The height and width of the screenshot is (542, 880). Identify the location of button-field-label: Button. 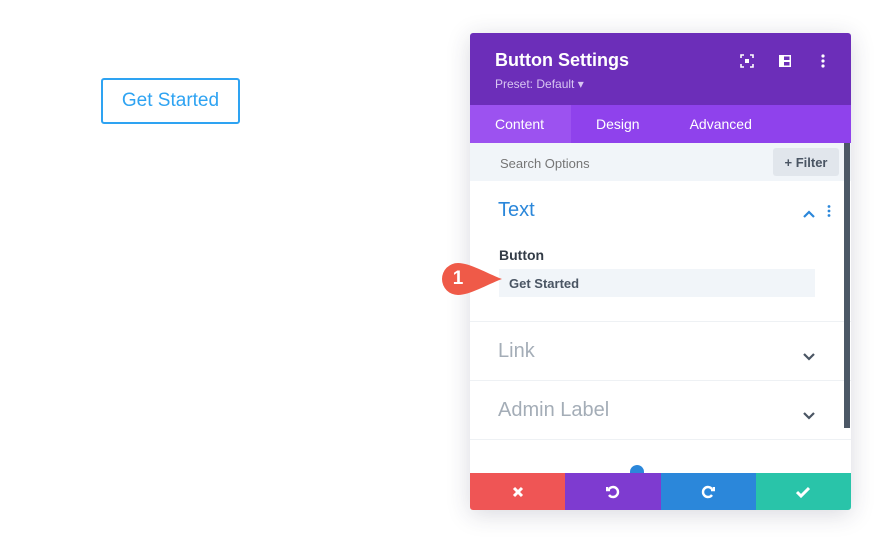
(522, 255).